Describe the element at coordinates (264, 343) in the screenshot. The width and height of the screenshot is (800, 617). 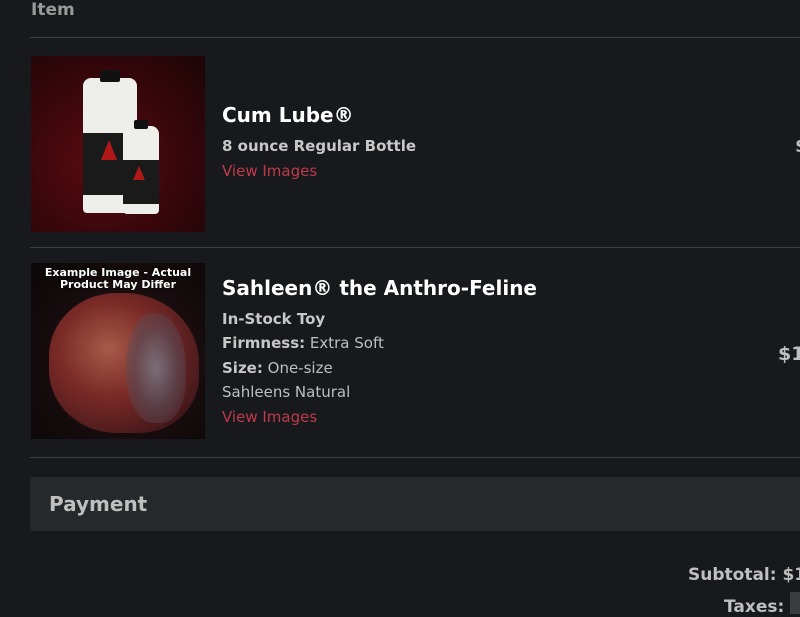
I see `firmness-label: Firmness:` at that location.